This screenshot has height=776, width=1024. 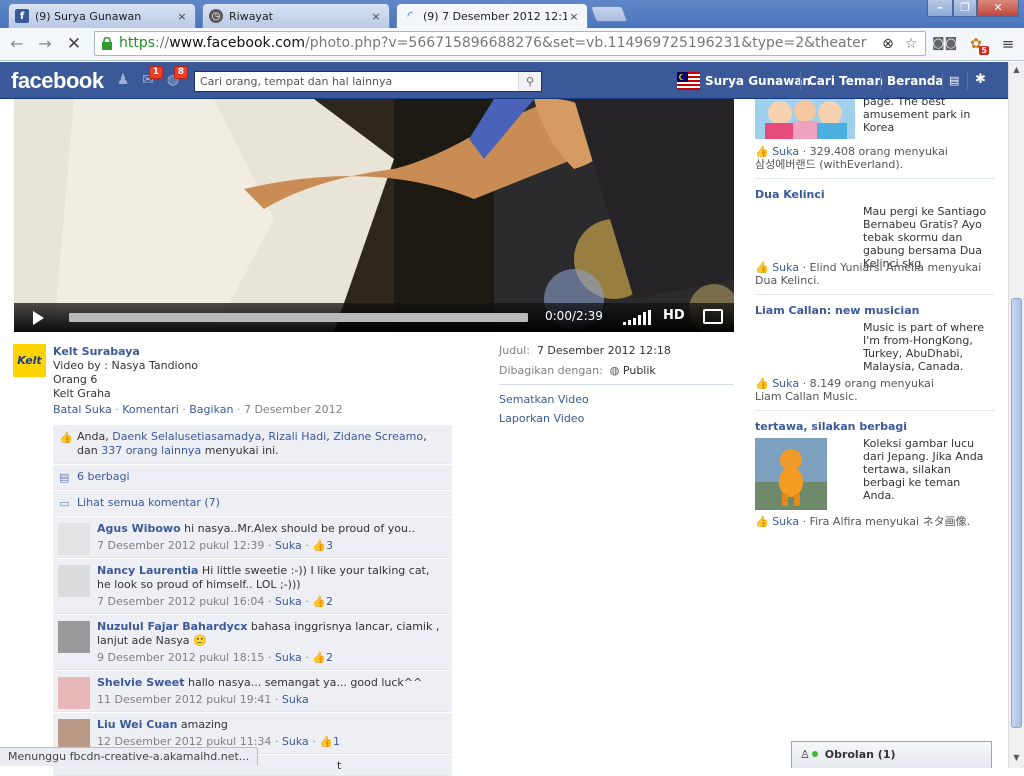 What do you see at coordinates (915, 81) in the screenshot?
I see `home-link: Beranda` at bounding box center [915, 81].